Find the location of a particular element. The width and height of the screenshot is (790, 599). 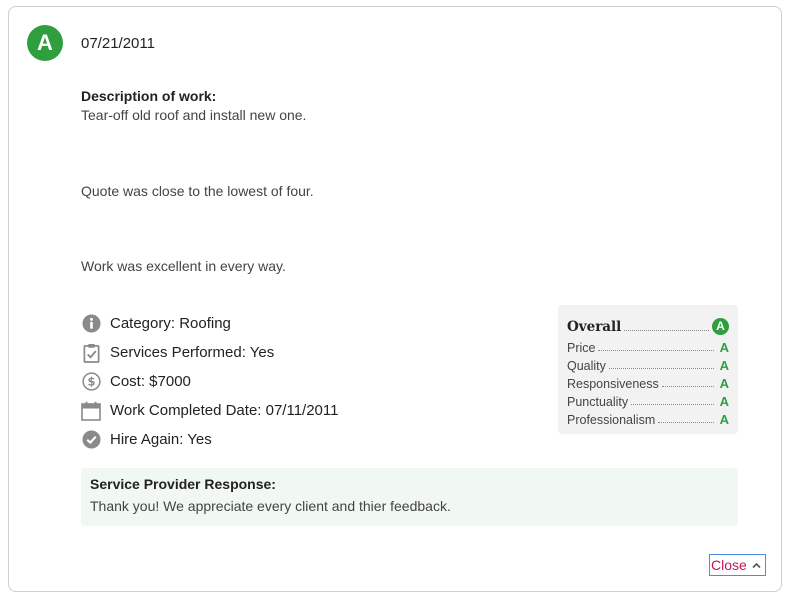

rating-label: Professionalism is located at coordinates (611, 420).